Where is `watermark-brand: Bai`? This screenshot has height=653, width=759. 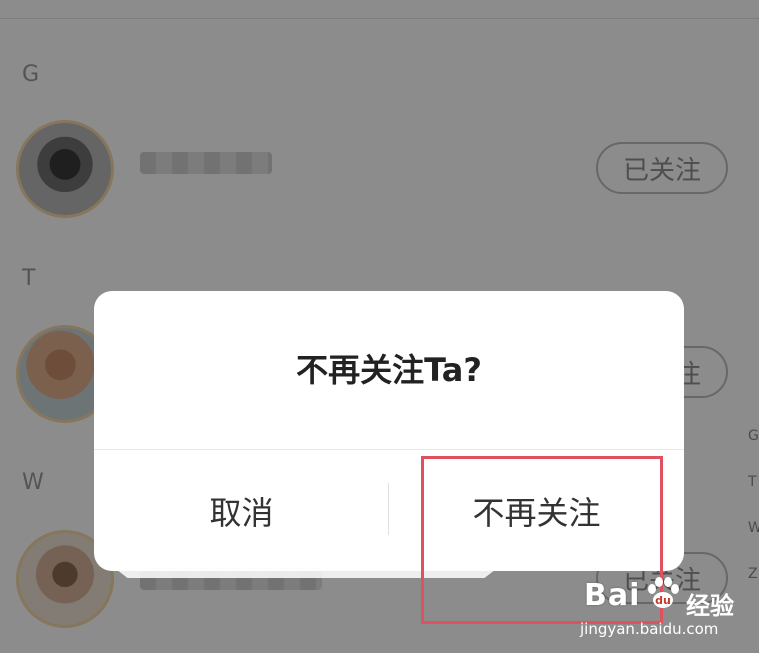 watermark-brand: Bai is located at coordinates (612, 595).